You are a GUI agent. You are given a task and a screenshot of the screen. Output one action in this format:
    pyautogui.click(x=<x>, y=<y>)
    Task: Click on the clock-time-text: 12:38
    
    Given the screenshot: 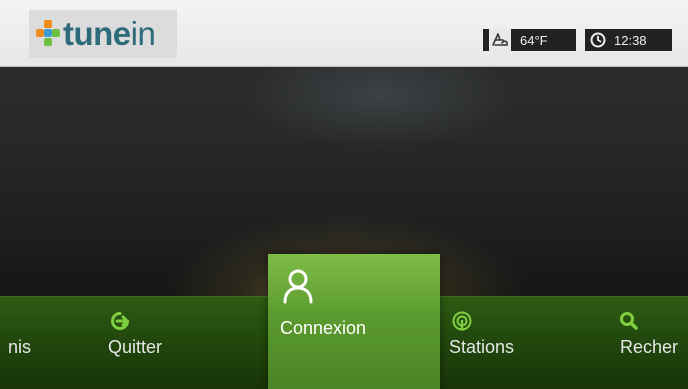 What is the action you would take?
    pyautogui.click(x=630, y=40)
    